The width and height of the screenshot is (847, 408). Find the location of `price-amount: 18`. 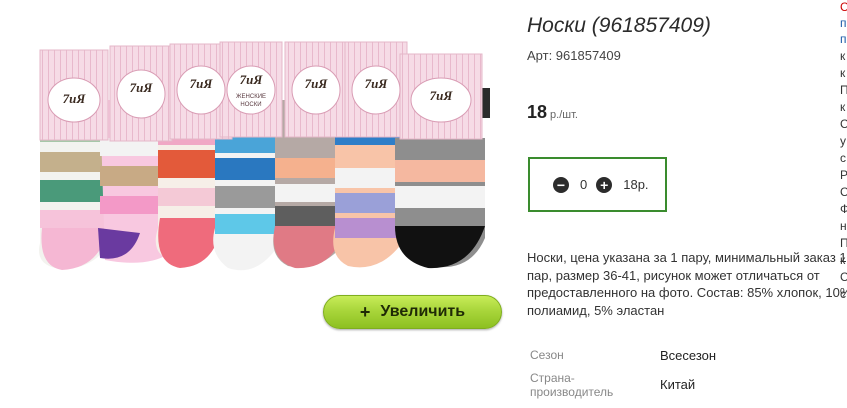

price-amount: 18 is located at coordinates (537, 112).